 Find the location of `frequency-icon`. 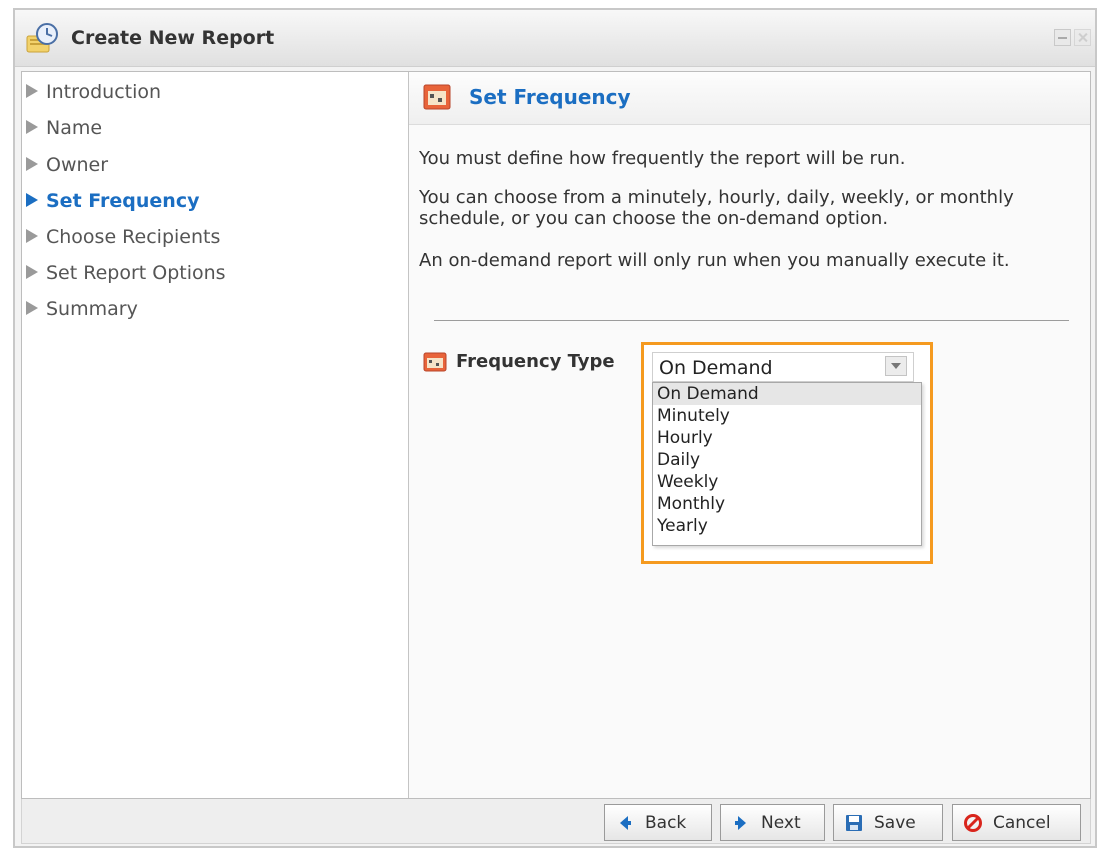

frequency-icon is located at coordinates (437, 97).